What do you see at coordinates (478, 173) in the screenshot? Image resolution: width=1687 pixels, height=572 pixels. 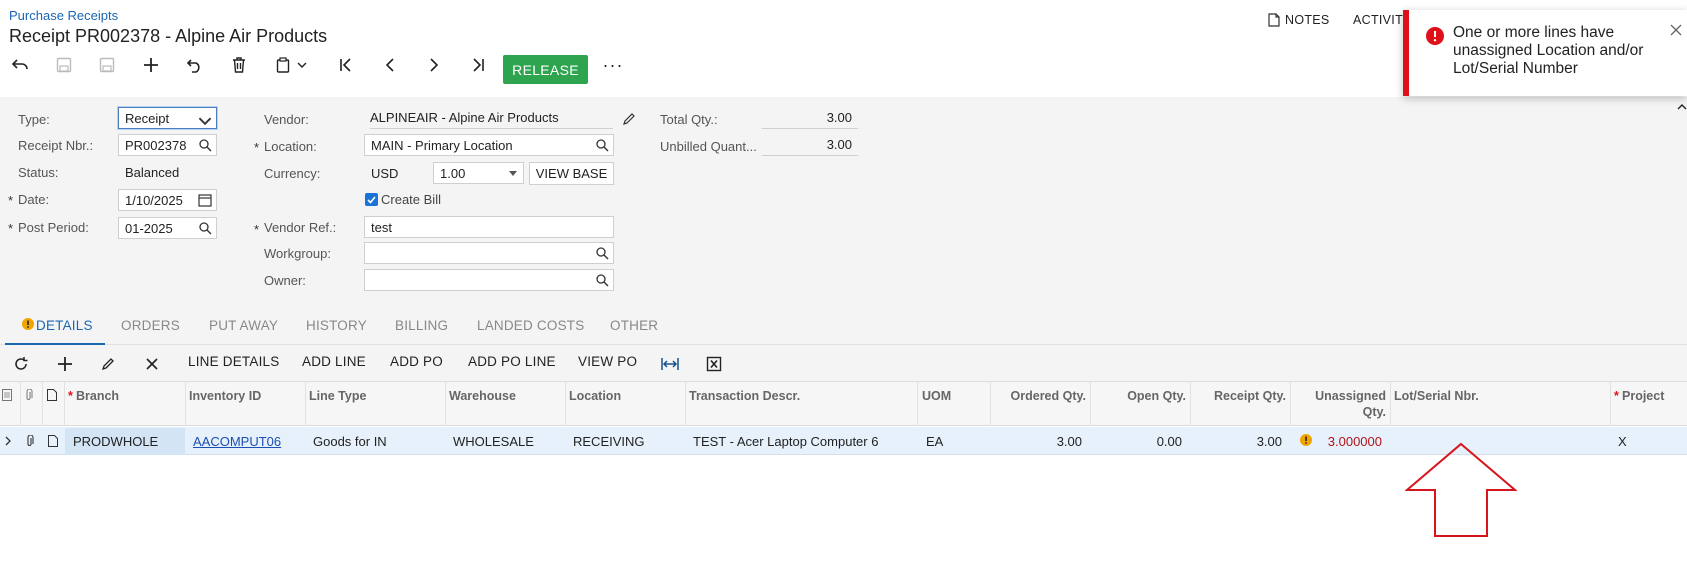 I see `currency-rate-select: 1.00` at bounding box center [478, 173].